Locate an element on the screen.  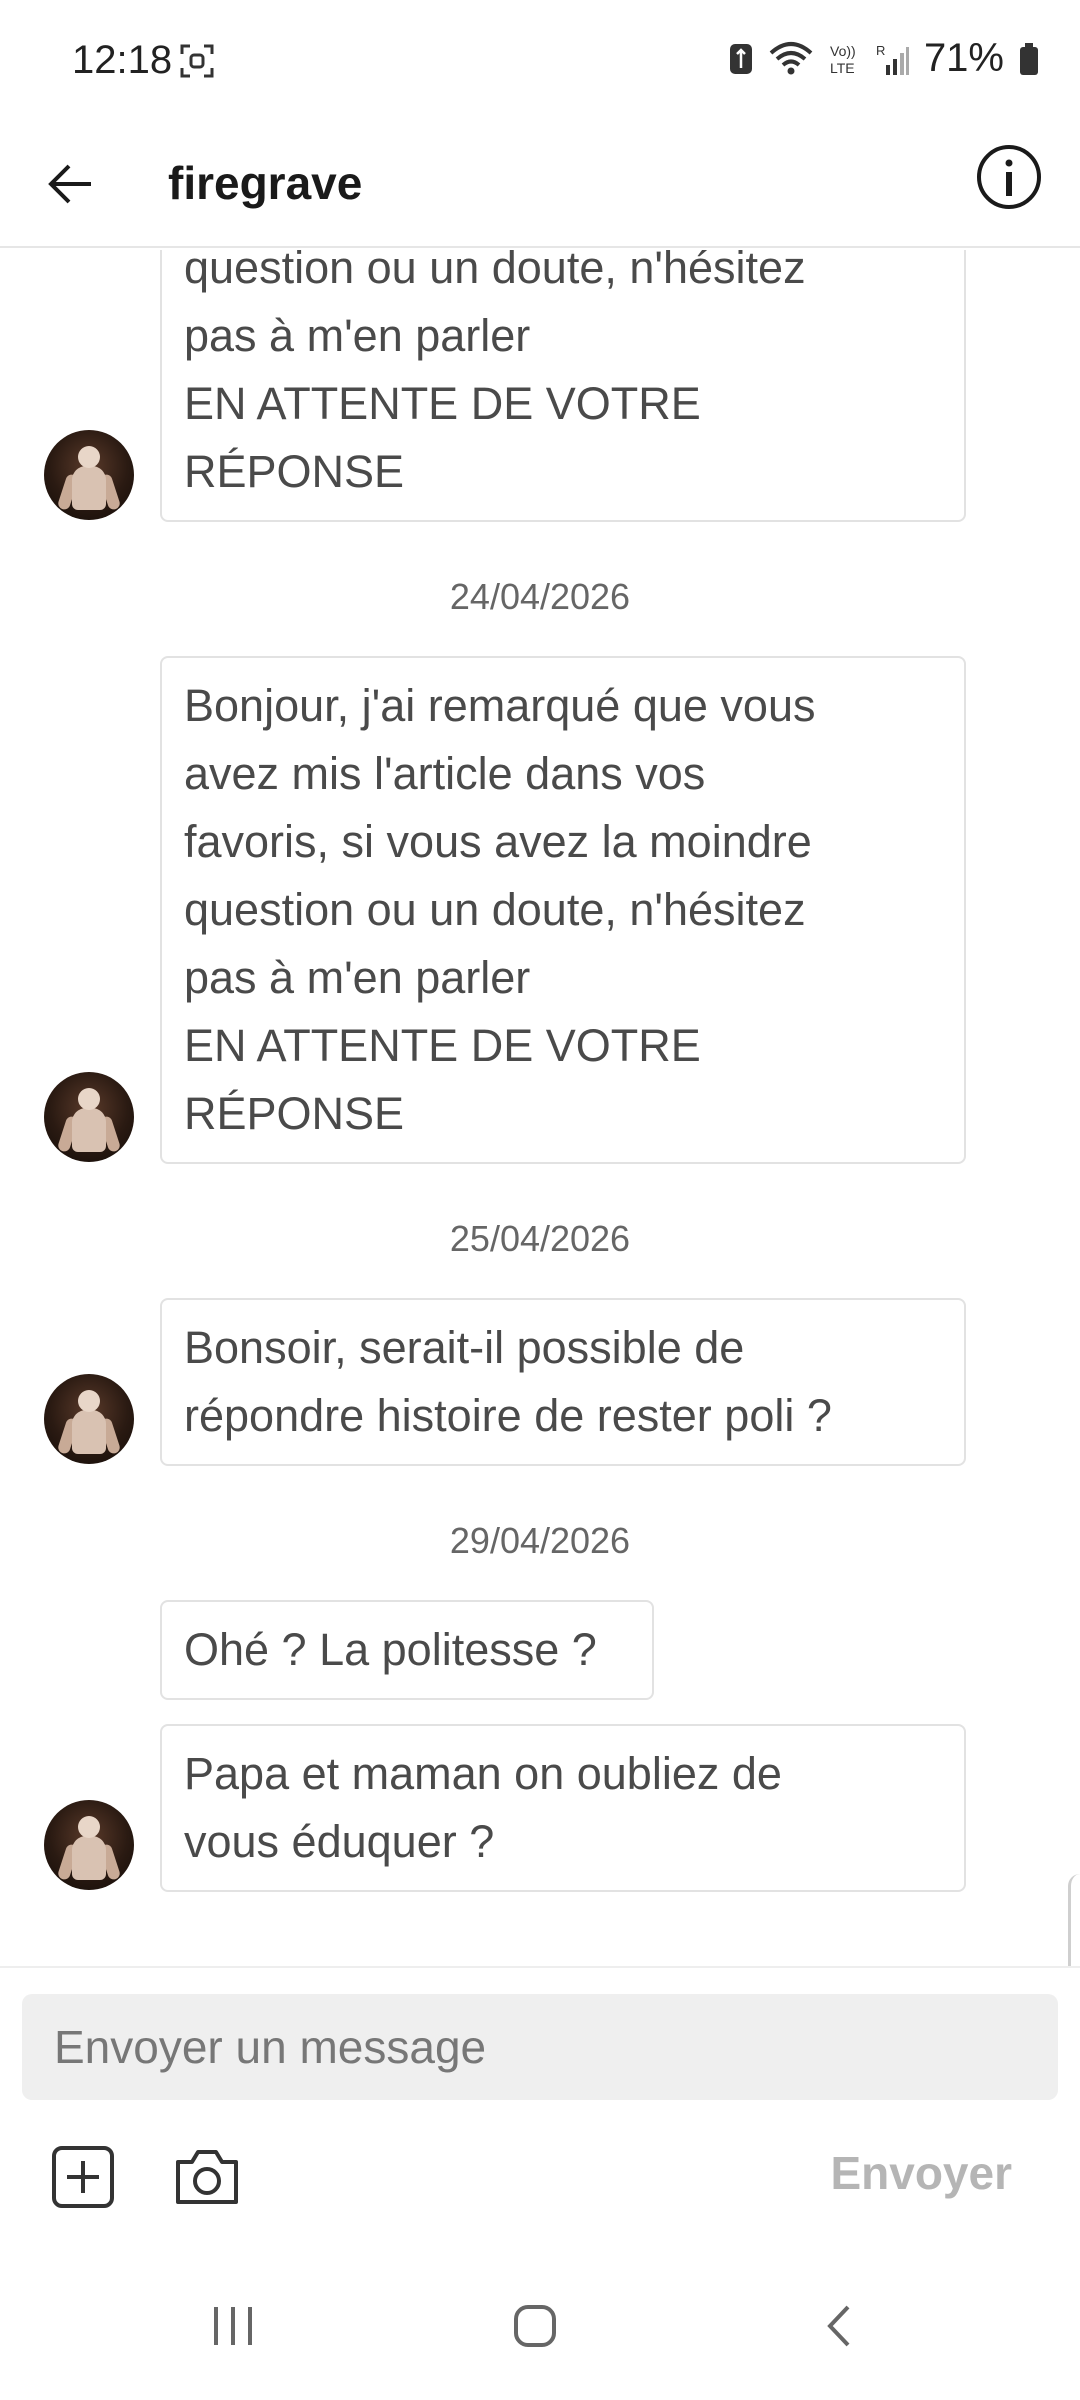
info-icon is located at coordinates (1009, 177).